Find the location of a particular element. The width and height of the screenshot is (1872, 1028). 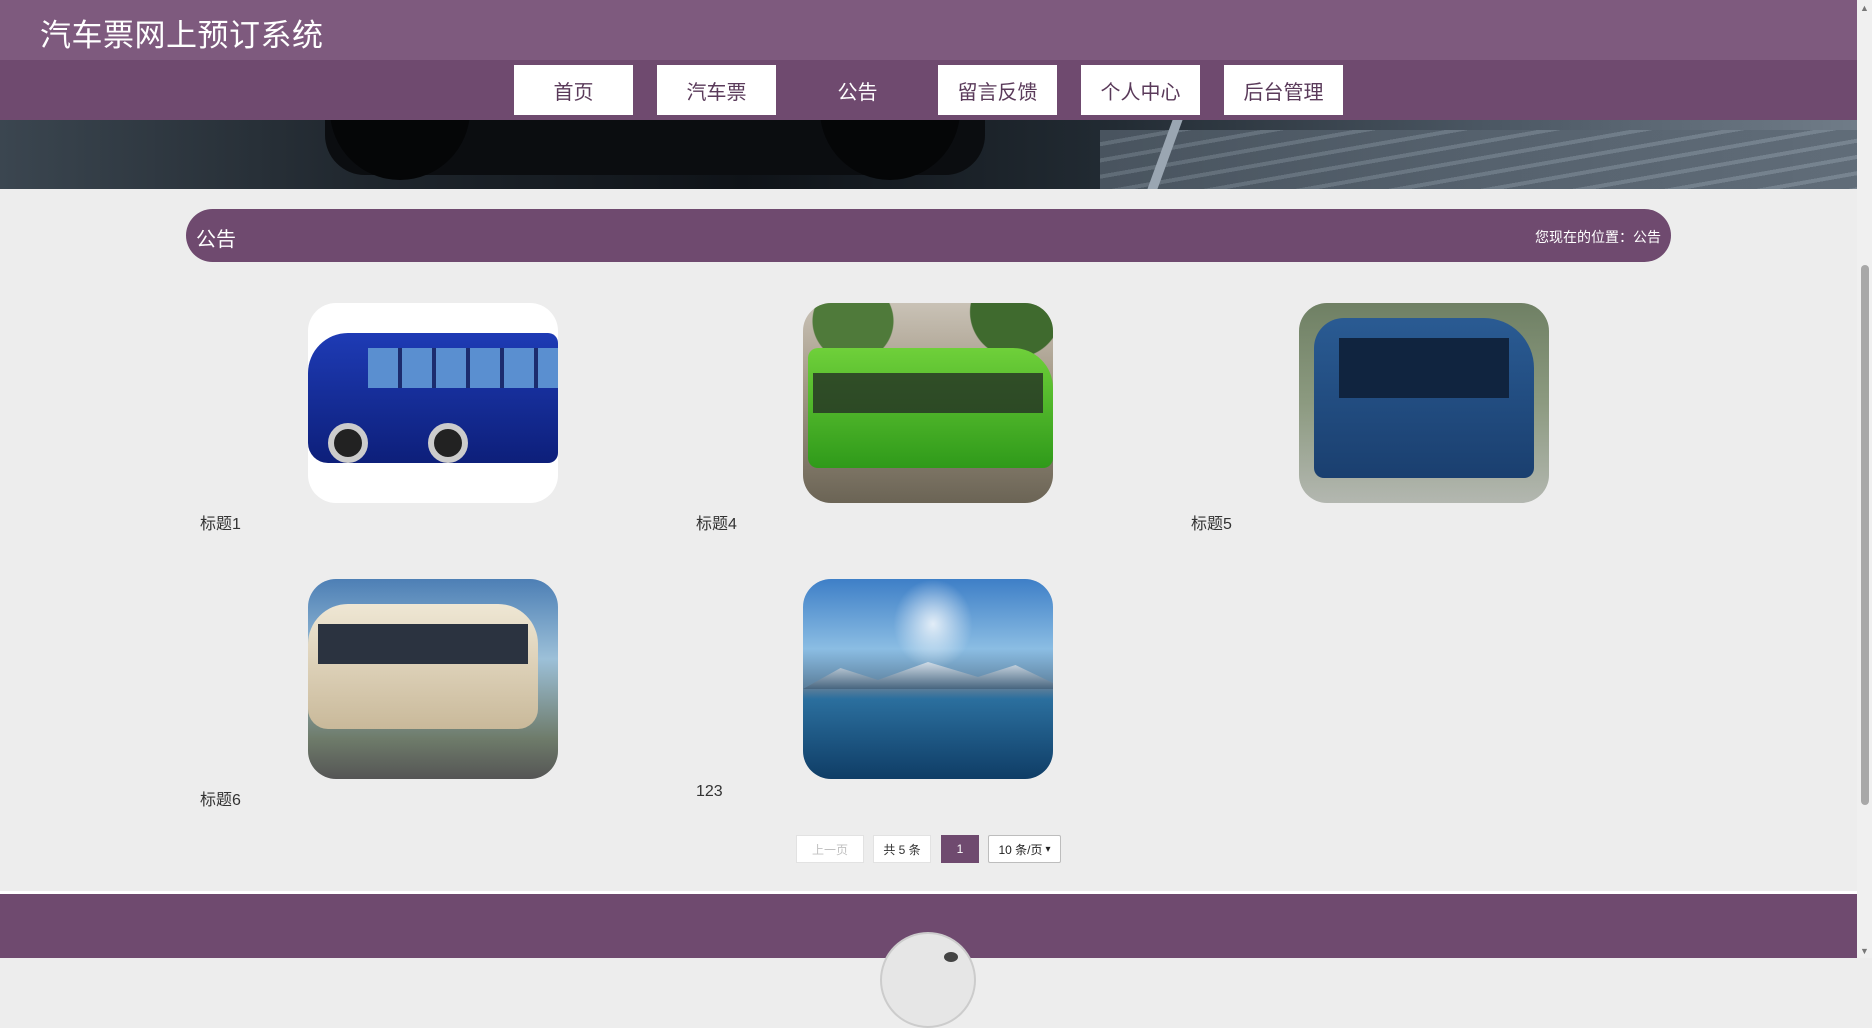

chevron-down-icon: ▾ is located at coordinates (1048, 849).